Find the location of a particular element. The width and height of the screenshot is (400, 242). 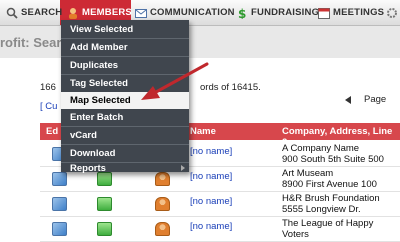

annotation-arrow-icon is located at coordinates (175, 81).